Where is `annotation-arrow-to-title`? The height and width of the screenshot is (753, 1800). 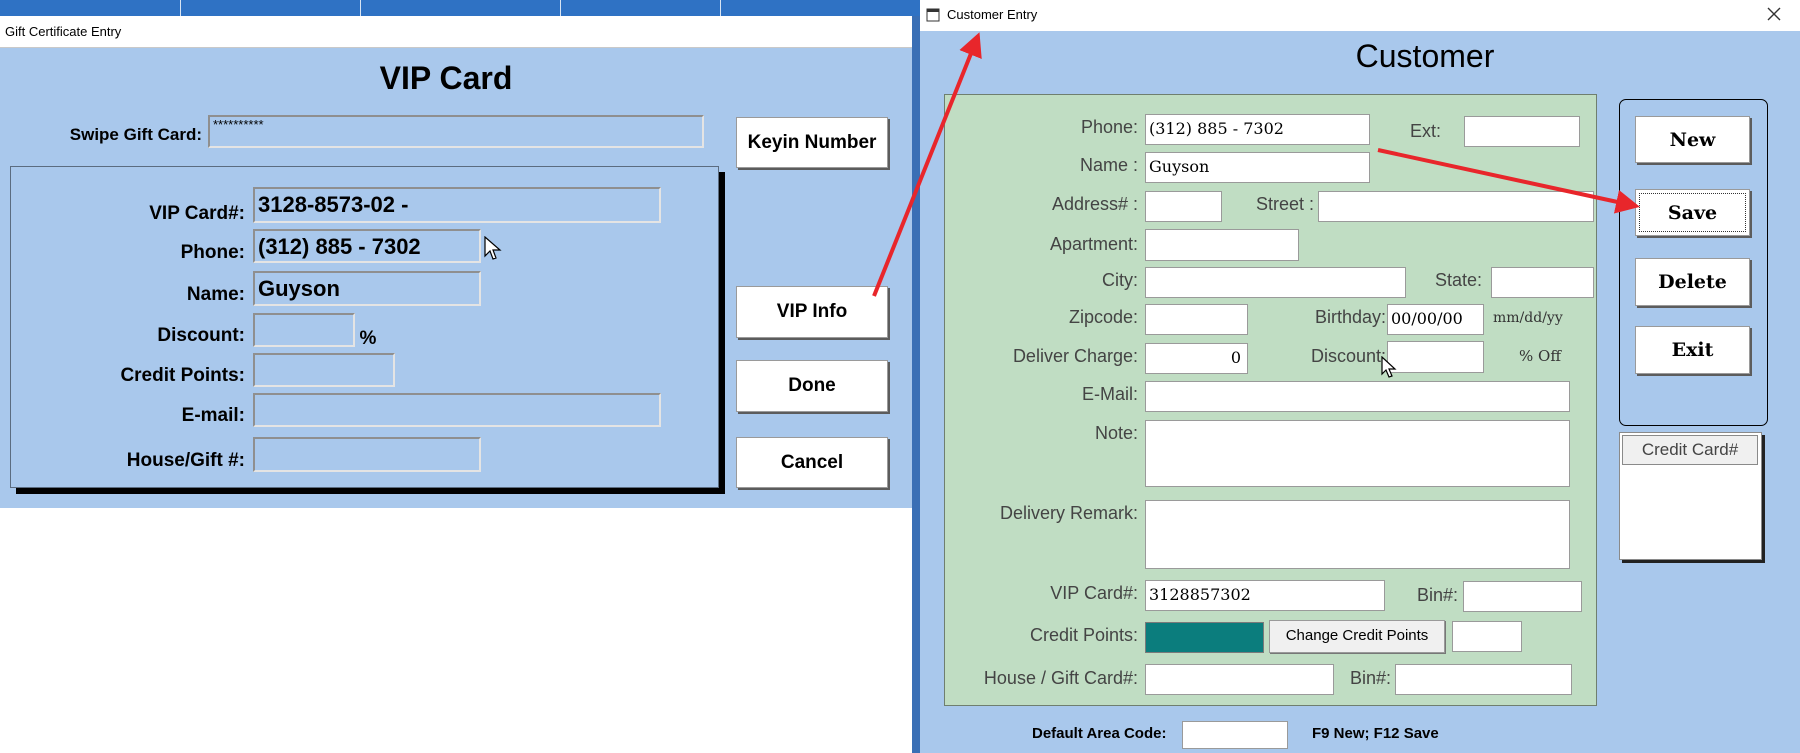
annotation-arrow-to-title is located at coordinates (927, 164).